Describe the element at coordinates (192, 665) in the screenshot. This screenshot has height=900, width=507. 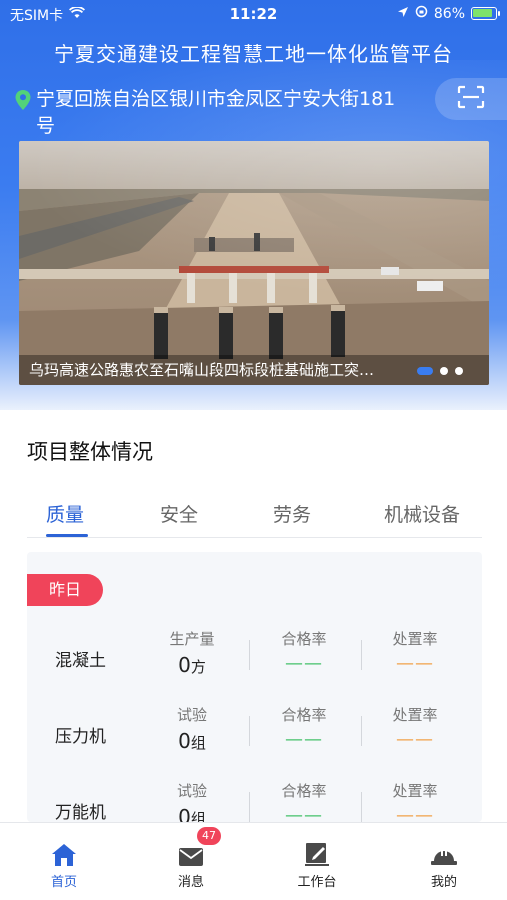
I see `metric-value: 0方` at that location.